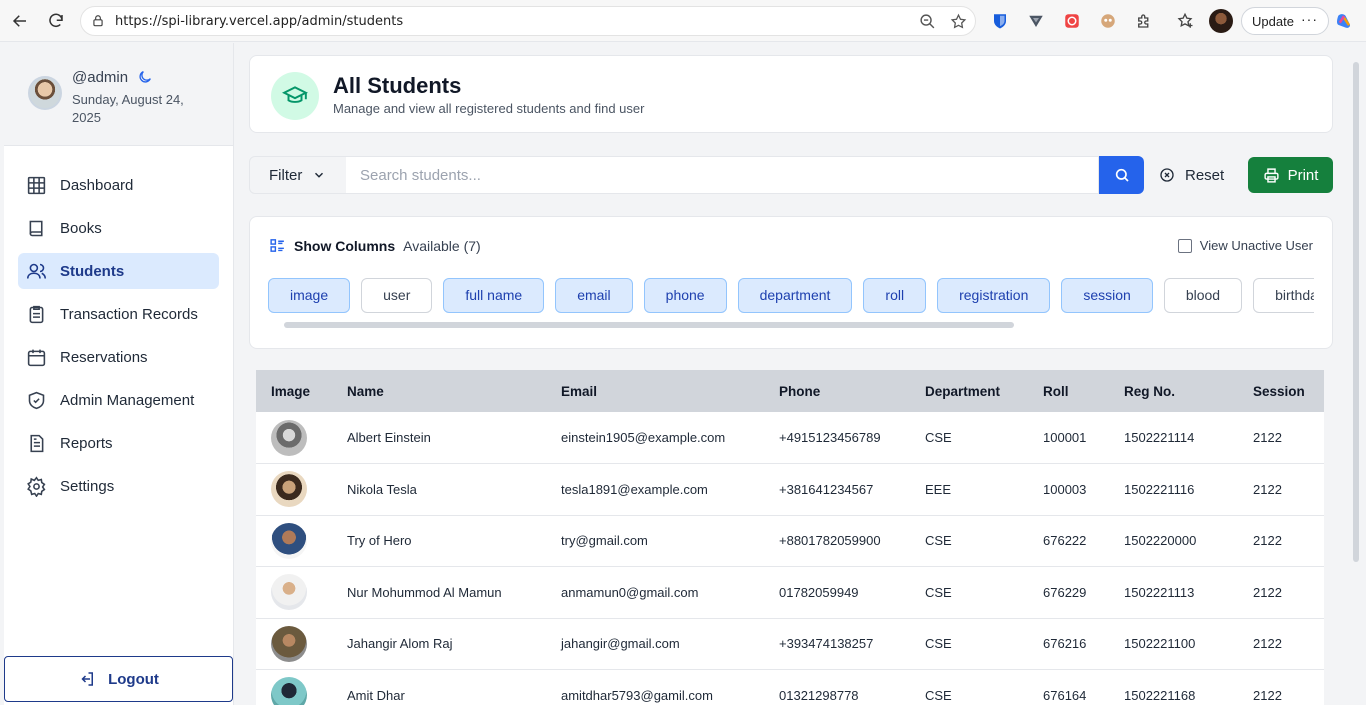 This screenshot has width=1366, height=705. I want to click on puzzle-extensions-icon, so click(1144, 21).